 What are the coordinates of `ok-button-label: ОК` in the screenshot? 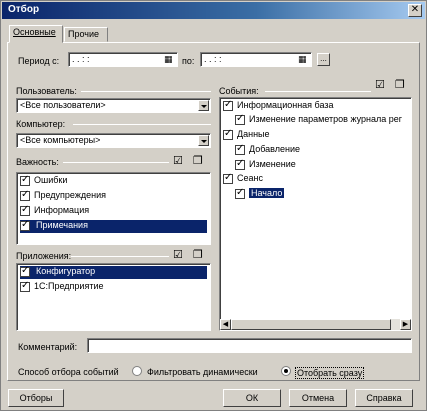 It's located at (252, 398).